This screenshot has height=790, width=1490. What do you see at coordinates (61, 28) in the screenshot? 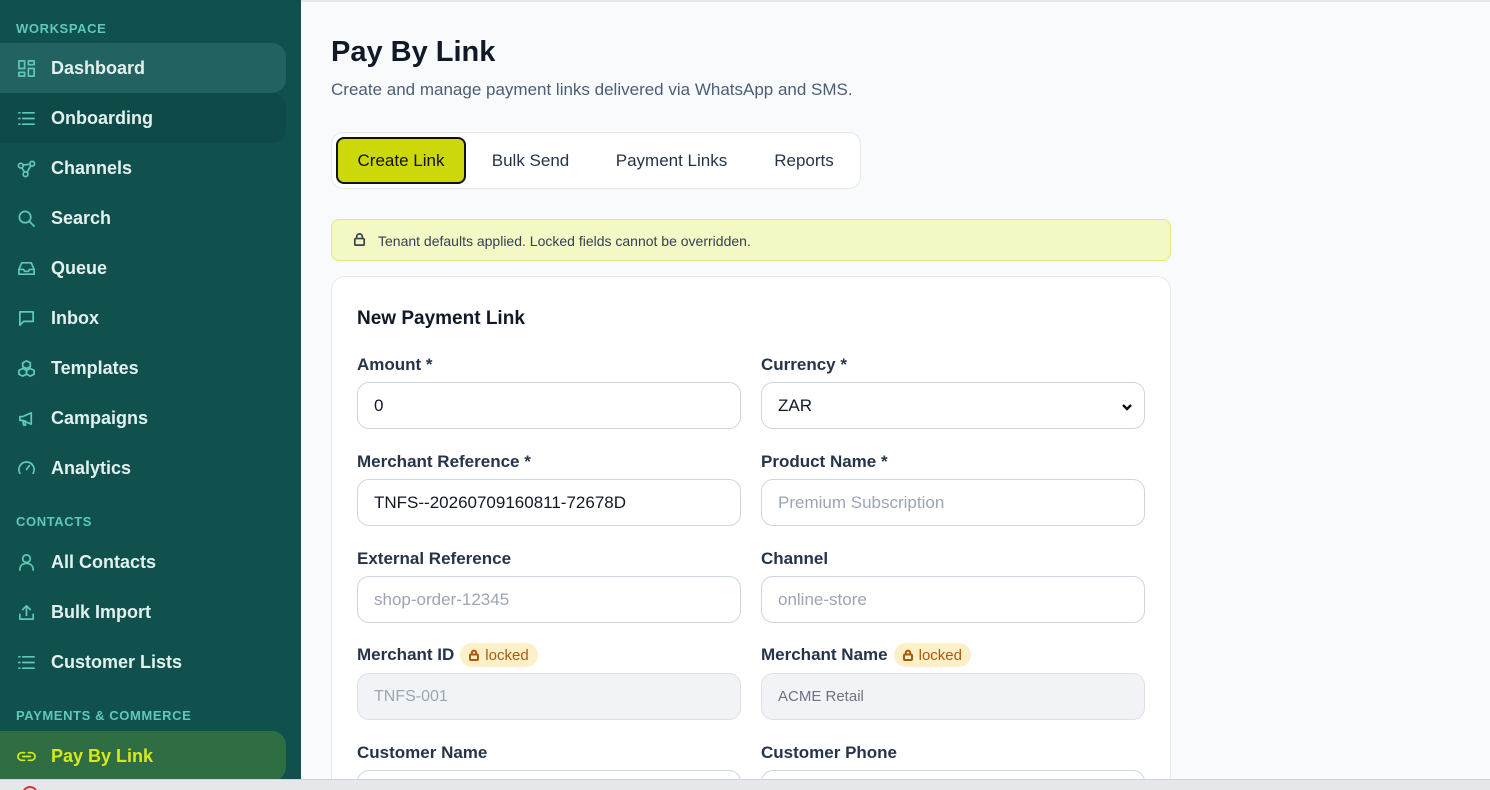
I see `section-label-workspace: WORKSPACE` at bounding box center [61, 28].